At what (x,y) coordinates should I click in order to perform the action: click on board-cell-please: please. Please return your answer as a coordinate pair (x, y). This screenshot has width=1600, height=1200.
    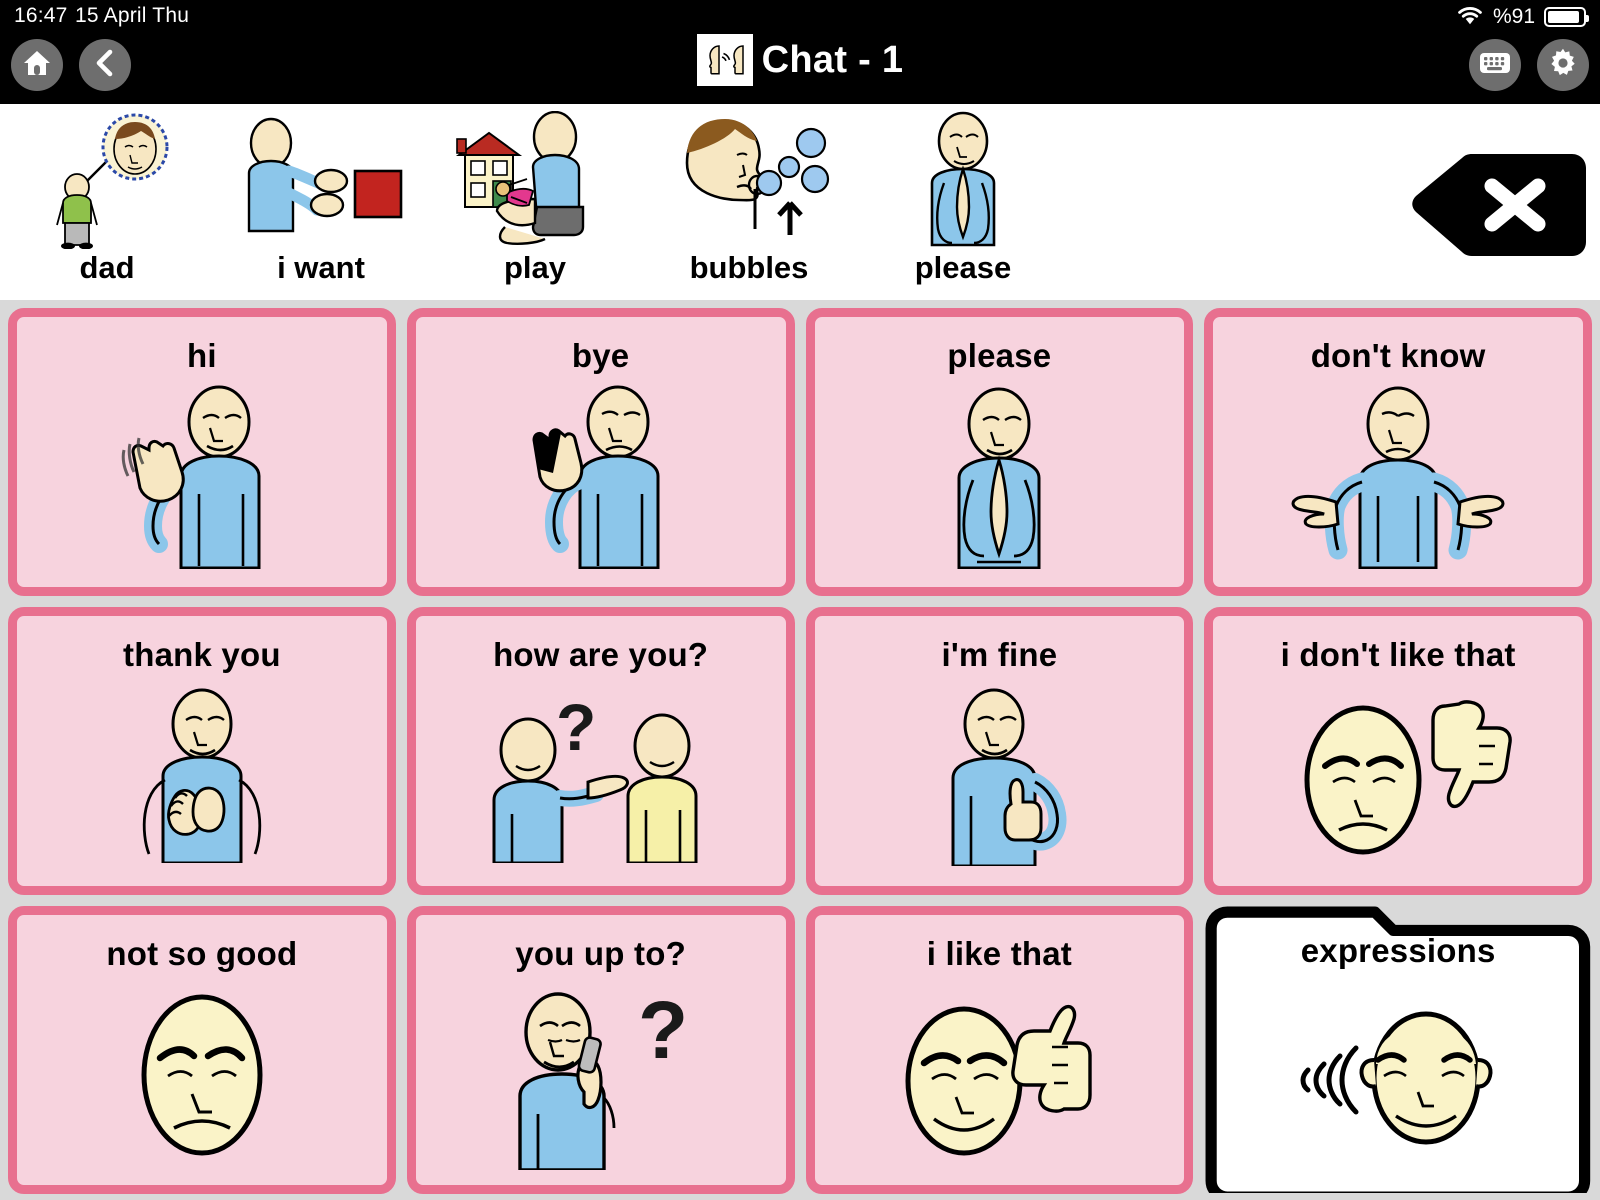
    Looking at the image, I should click on (999, 452).